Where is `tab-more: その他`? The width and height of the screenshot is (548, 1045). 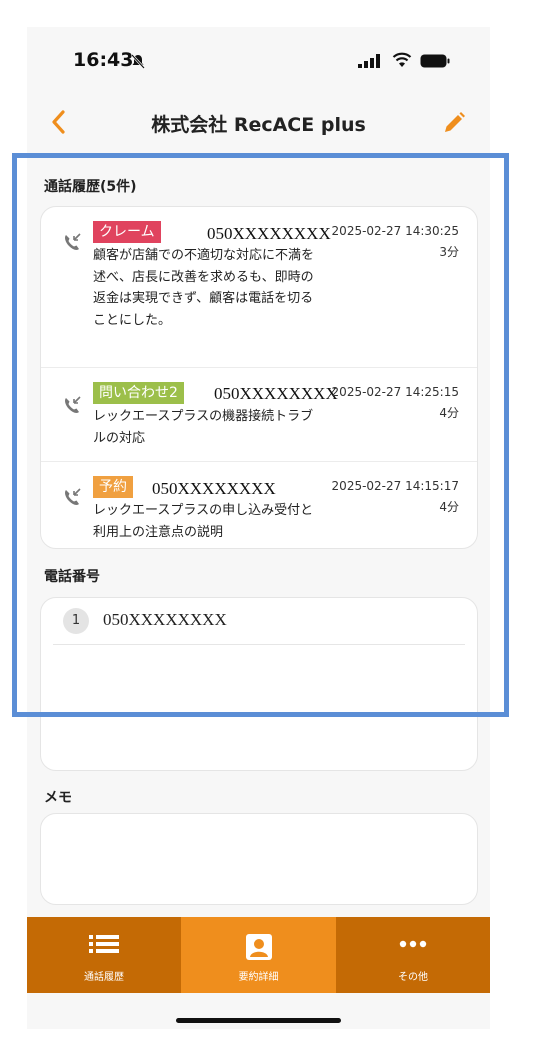 tab-more: その他 is located at coordinates (413, 955).